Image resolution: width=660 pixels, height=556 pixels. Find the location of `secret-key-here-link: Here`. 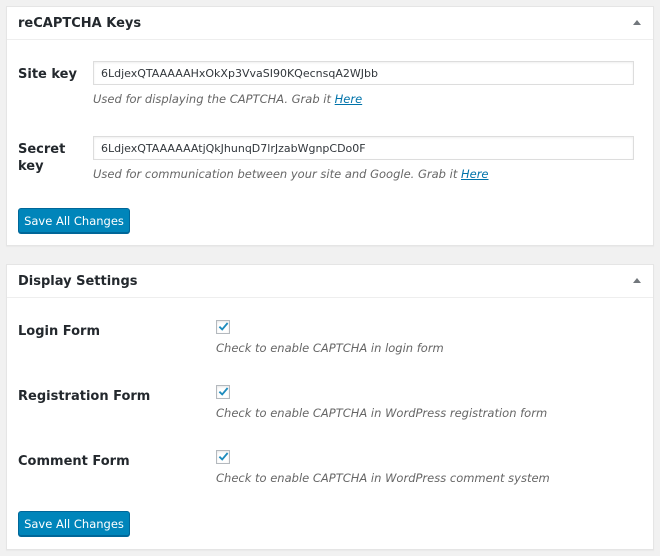

secret-key-here-link: Here is located at coordinates (475, 174).